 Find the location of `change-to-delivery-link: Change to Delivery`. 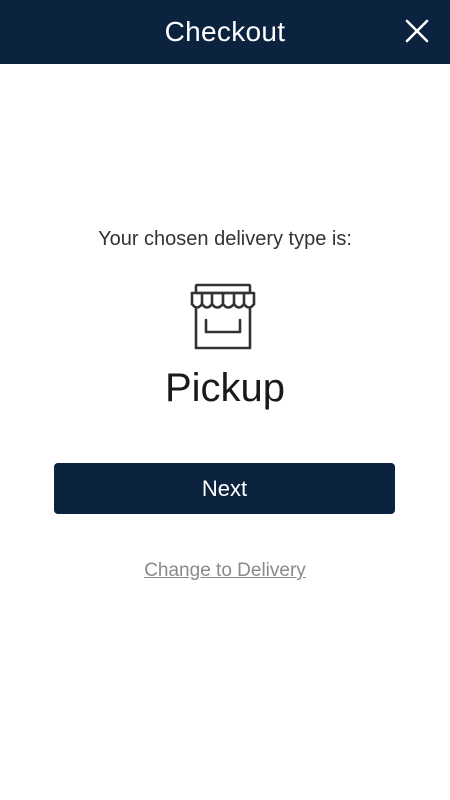

change-to-delivery-link: Change to Delivery is located at coordinates (225, 571).